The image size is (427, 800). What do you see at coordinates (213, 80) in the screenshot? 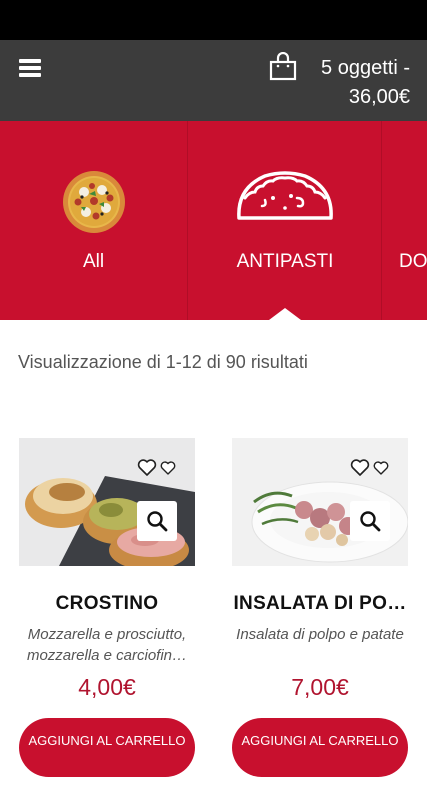
I see `app-header: 5 oggetti - 36,00€` at bounding box center [213, 80].